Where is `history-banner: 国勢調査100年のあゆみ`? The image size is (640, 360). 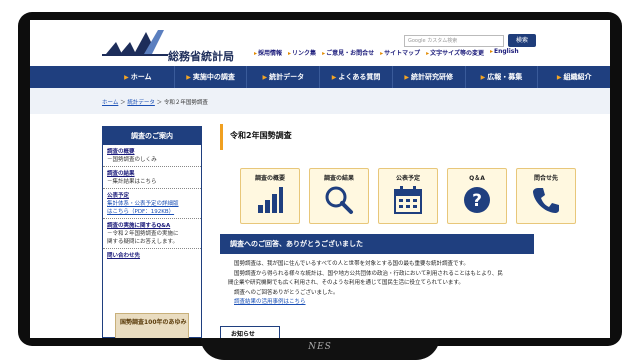 history-banner: 国勢調査100年のあゆみ is located at coordinates (152, 325).